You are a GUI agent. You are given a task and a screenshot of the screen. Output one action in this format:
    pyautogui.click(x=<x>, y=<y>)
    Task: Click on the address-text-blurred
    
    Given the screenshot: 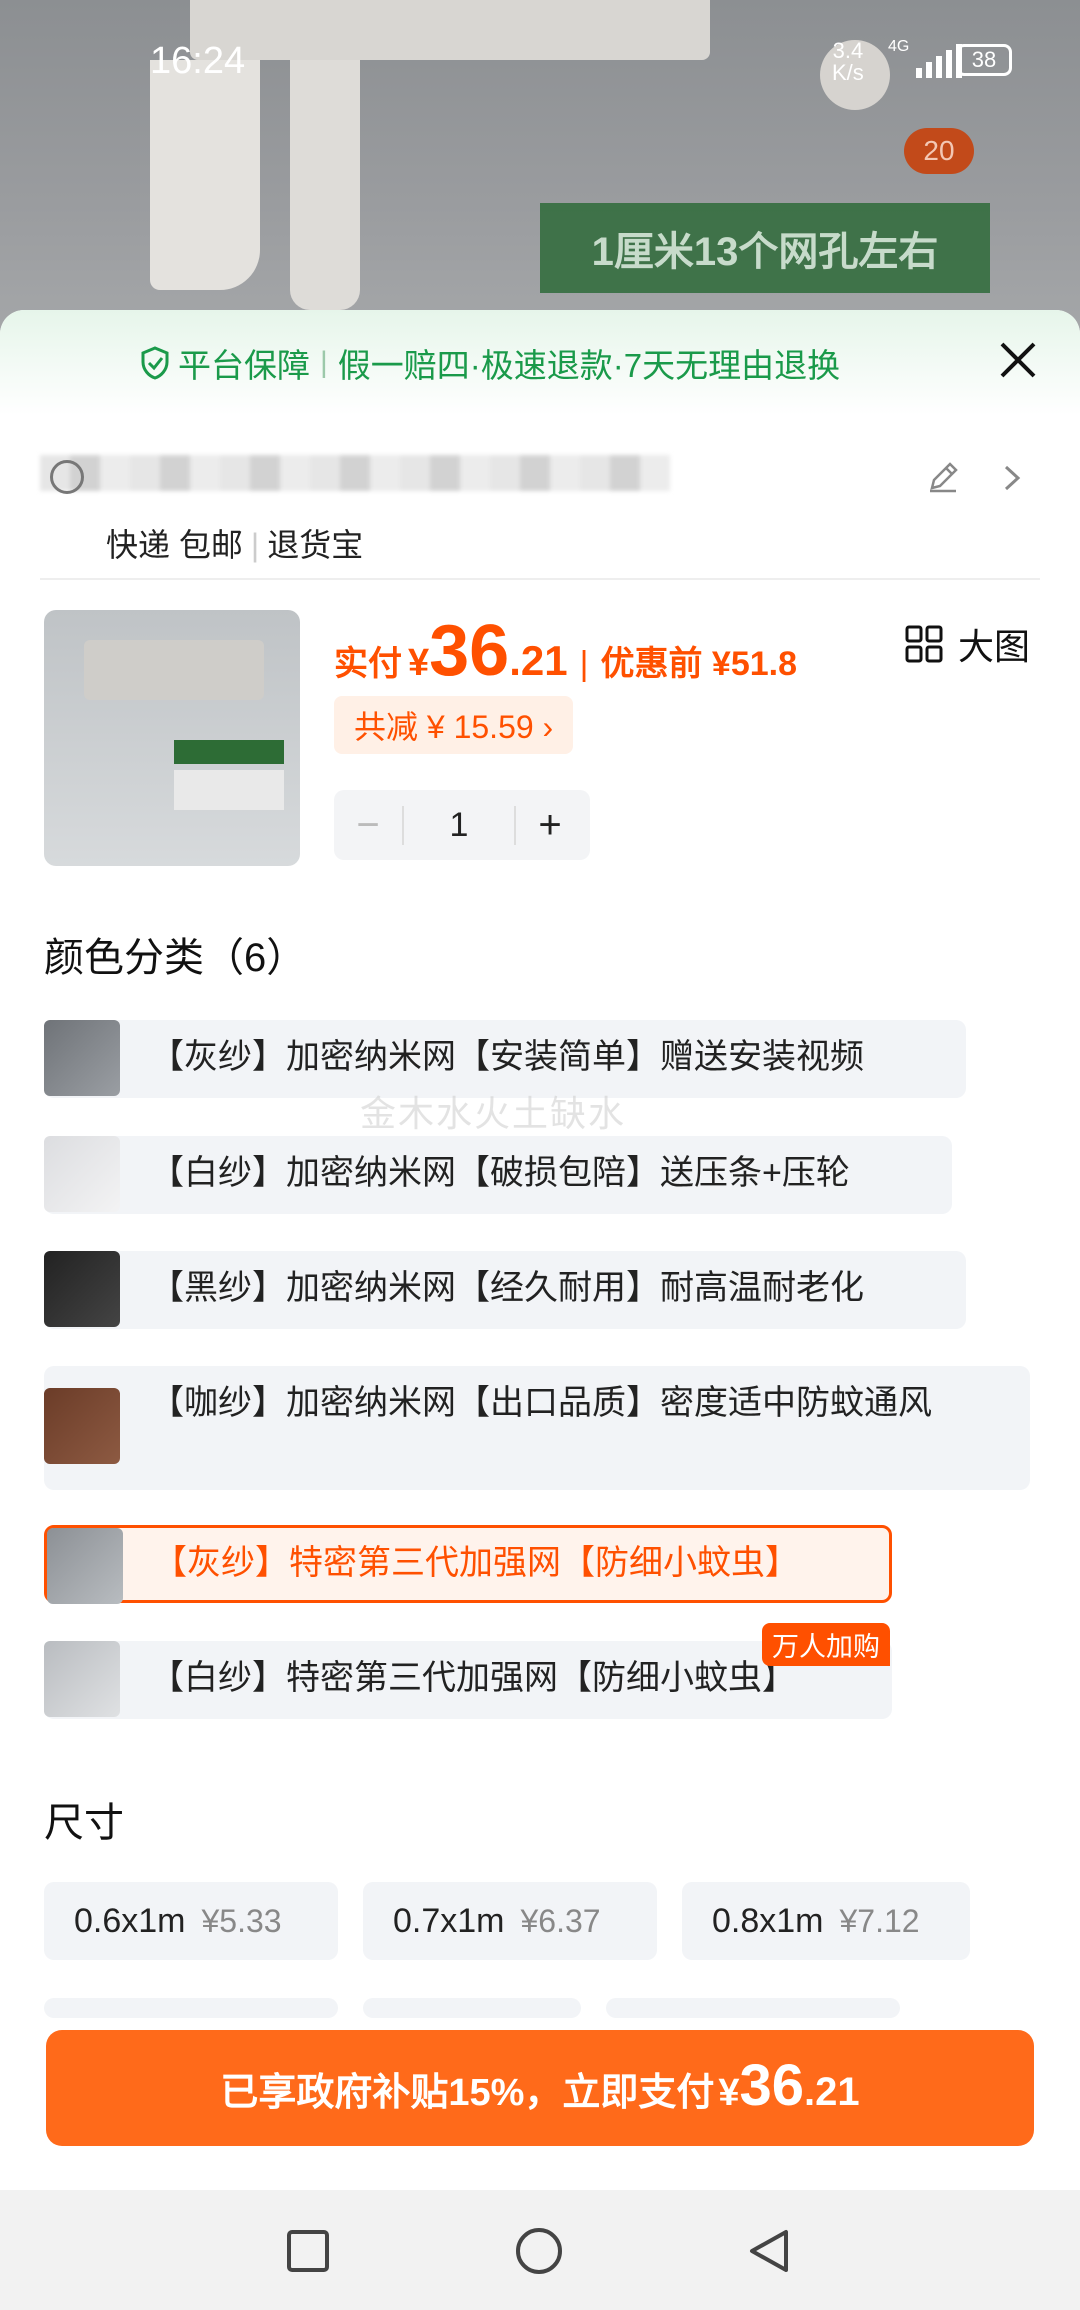 What is the action you would take?
    pyautogui.click(x=355, y=473)
    